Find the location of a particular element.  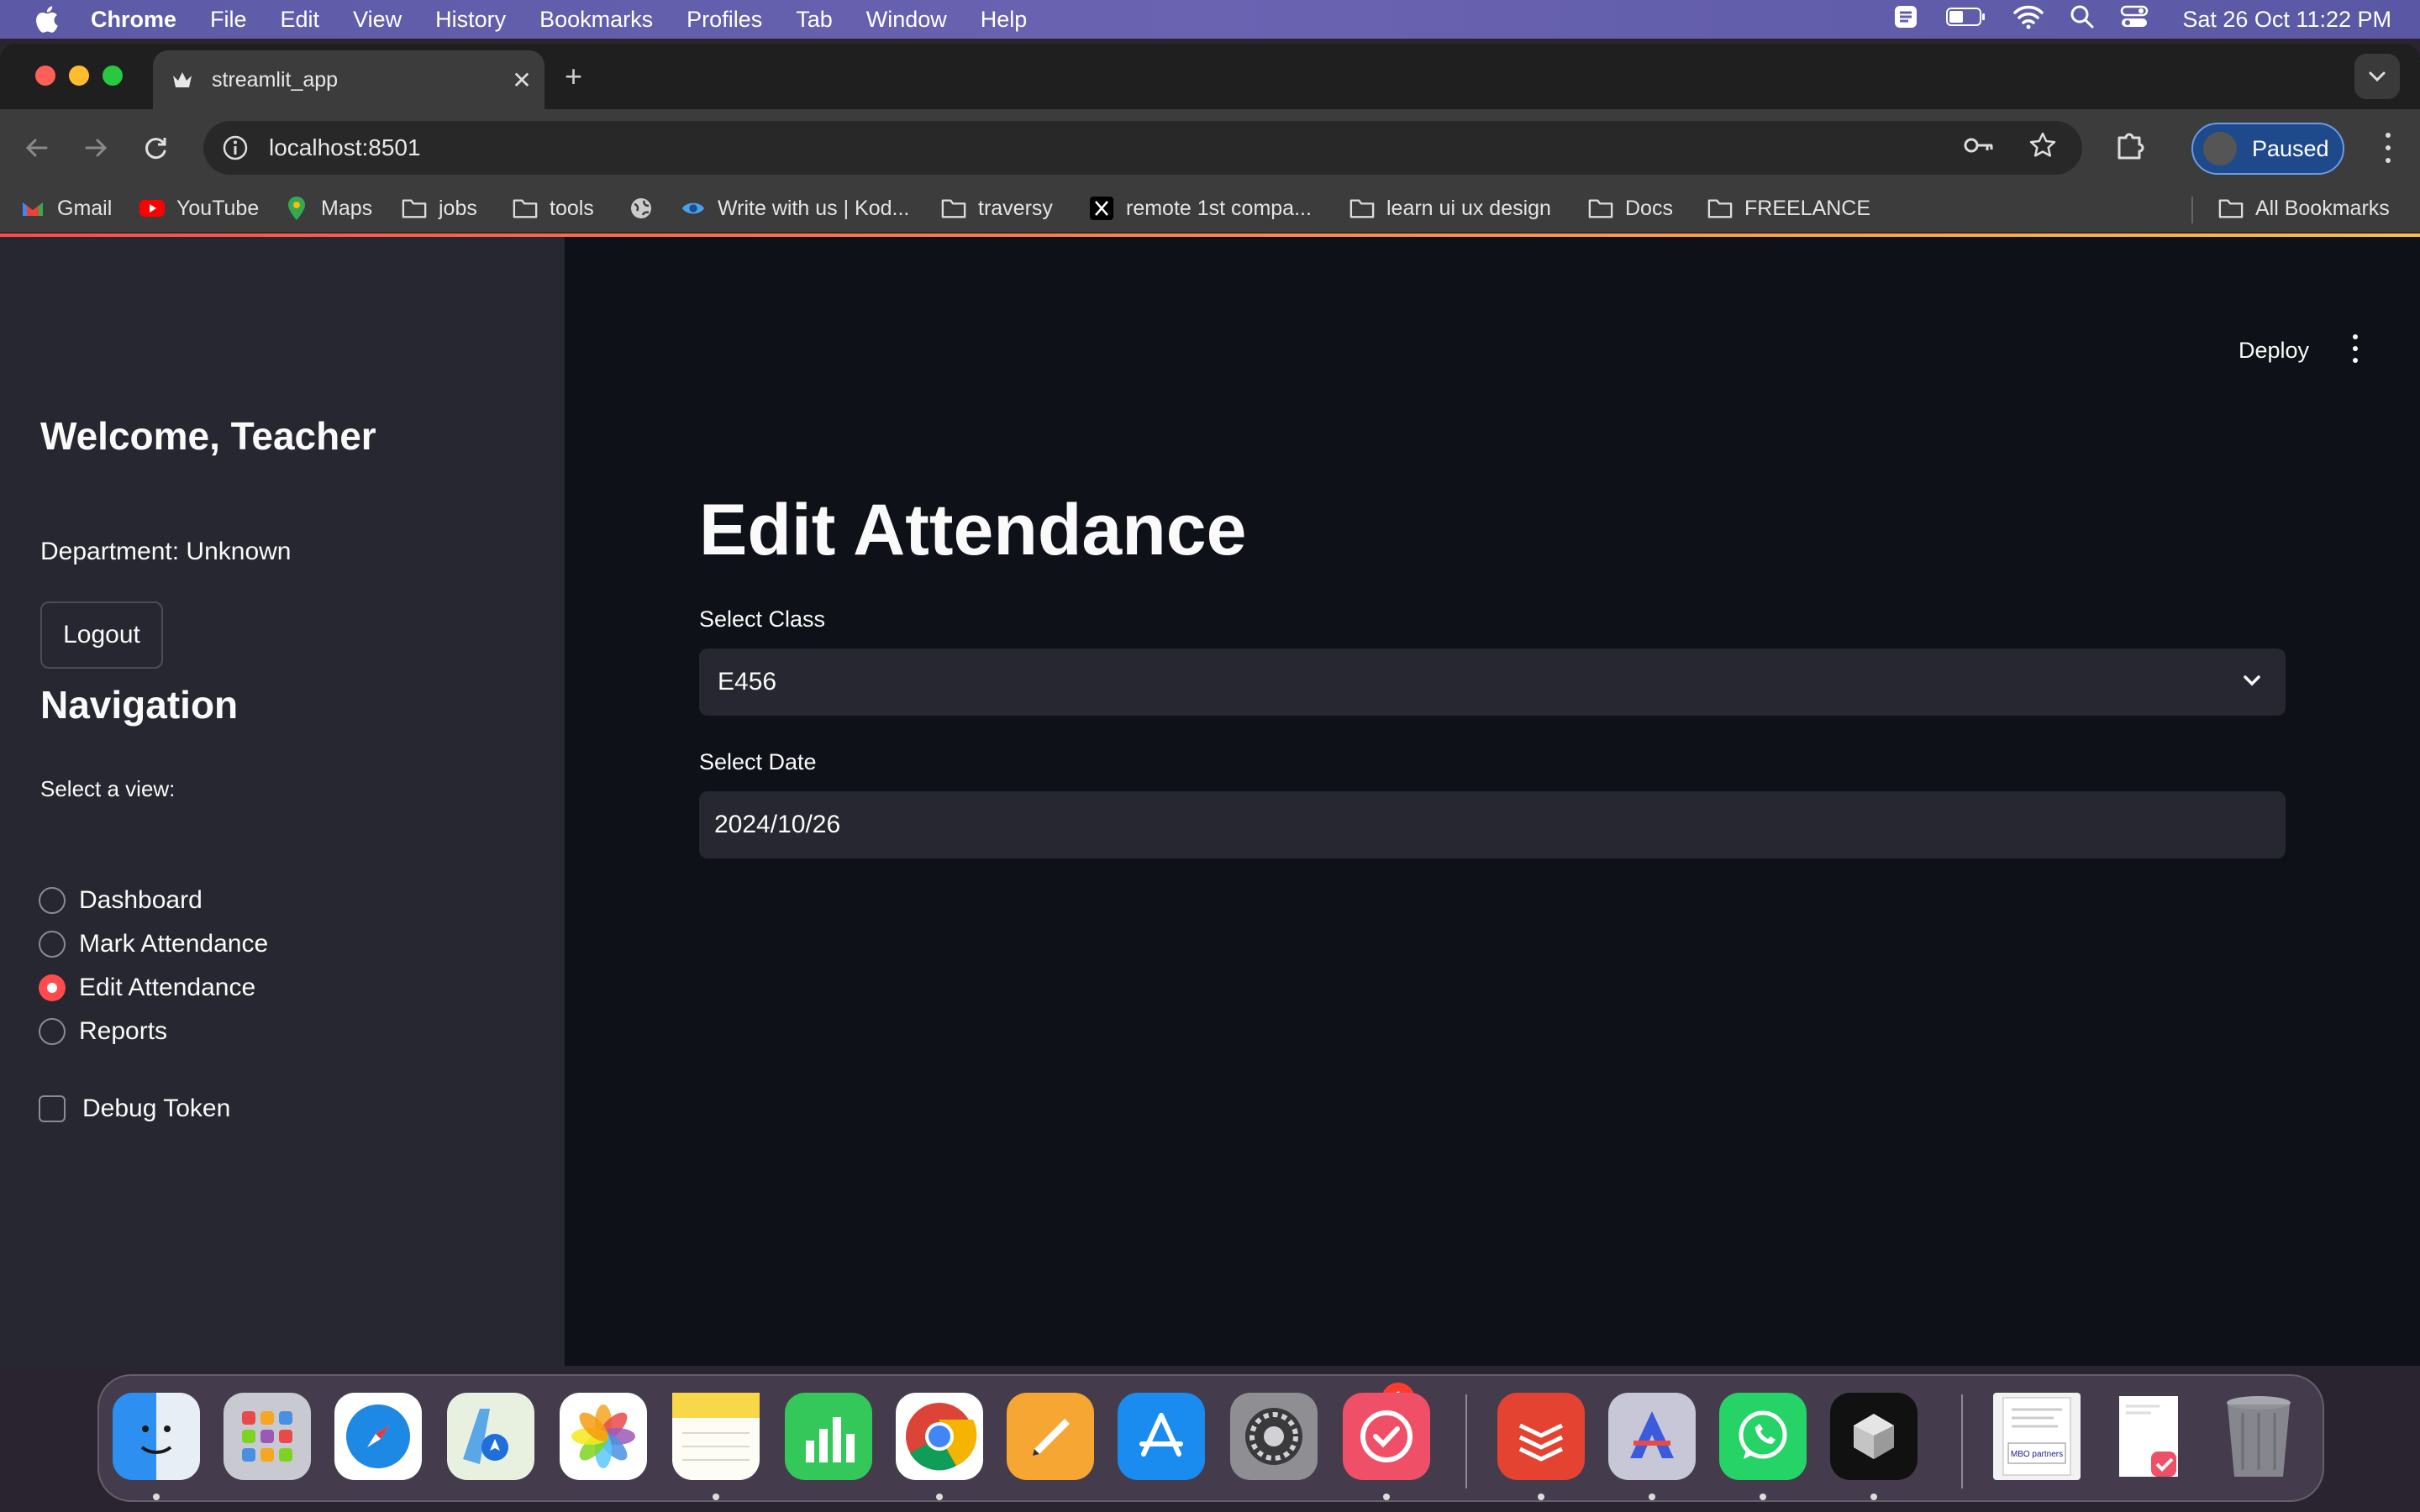

debug-token-checkbox: Debug Token is located at coordinates (134, 1109).